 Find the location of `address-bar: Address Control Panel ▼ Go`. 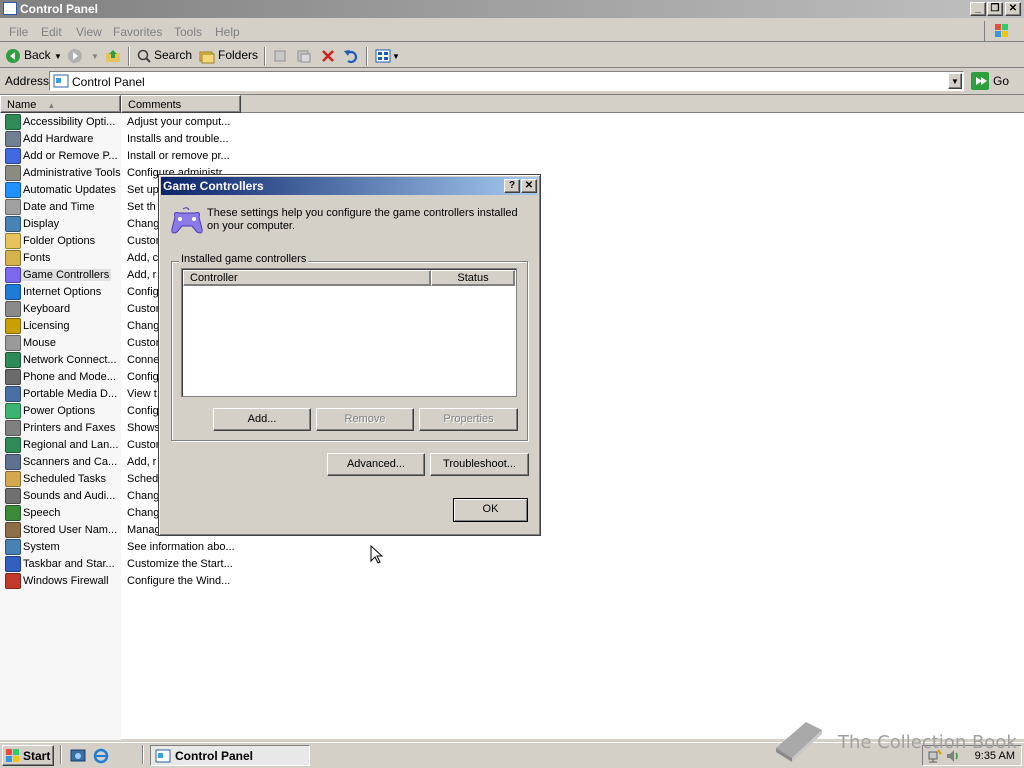

address-bar: Address Control Panel ▼ Go is located at coordinates (512, 81).